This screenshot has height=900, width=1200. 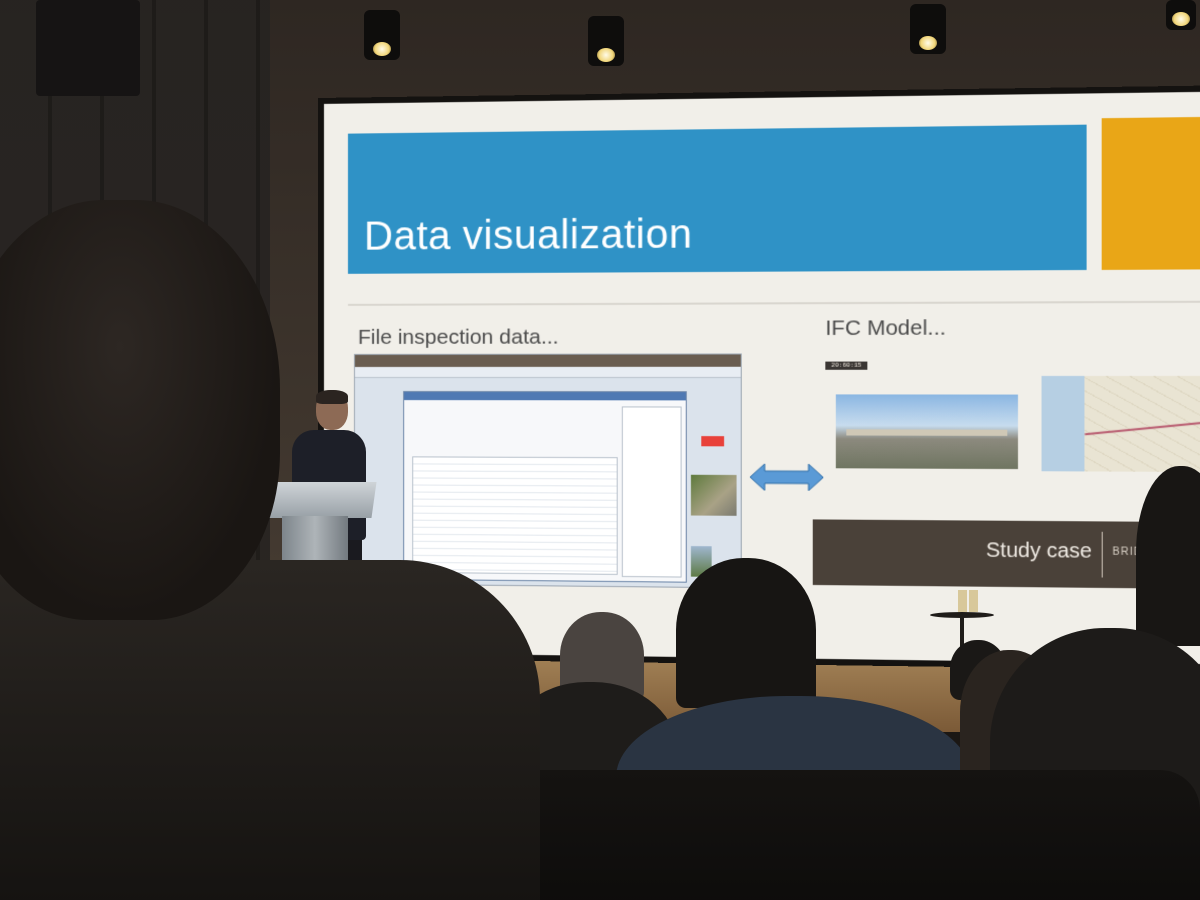 What do you see at coordinates (713, 441) in the screenshot?
I see `highlight-marker` at bounding box center [713, 441].